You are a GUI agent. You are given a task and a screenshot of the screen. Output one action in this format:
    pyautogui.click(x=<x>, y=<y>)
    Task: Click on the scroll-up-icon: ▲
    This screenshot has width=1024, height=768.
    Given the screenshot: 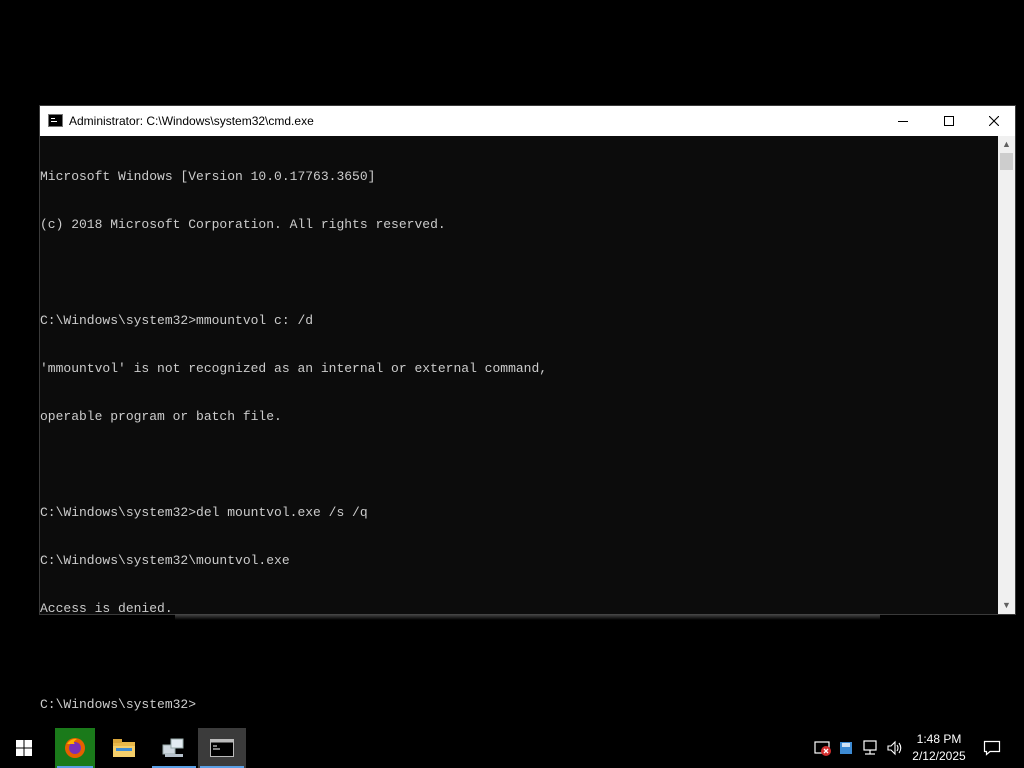 What is the action you would take?
    pyautogui.click(x=1006, y=144)
    